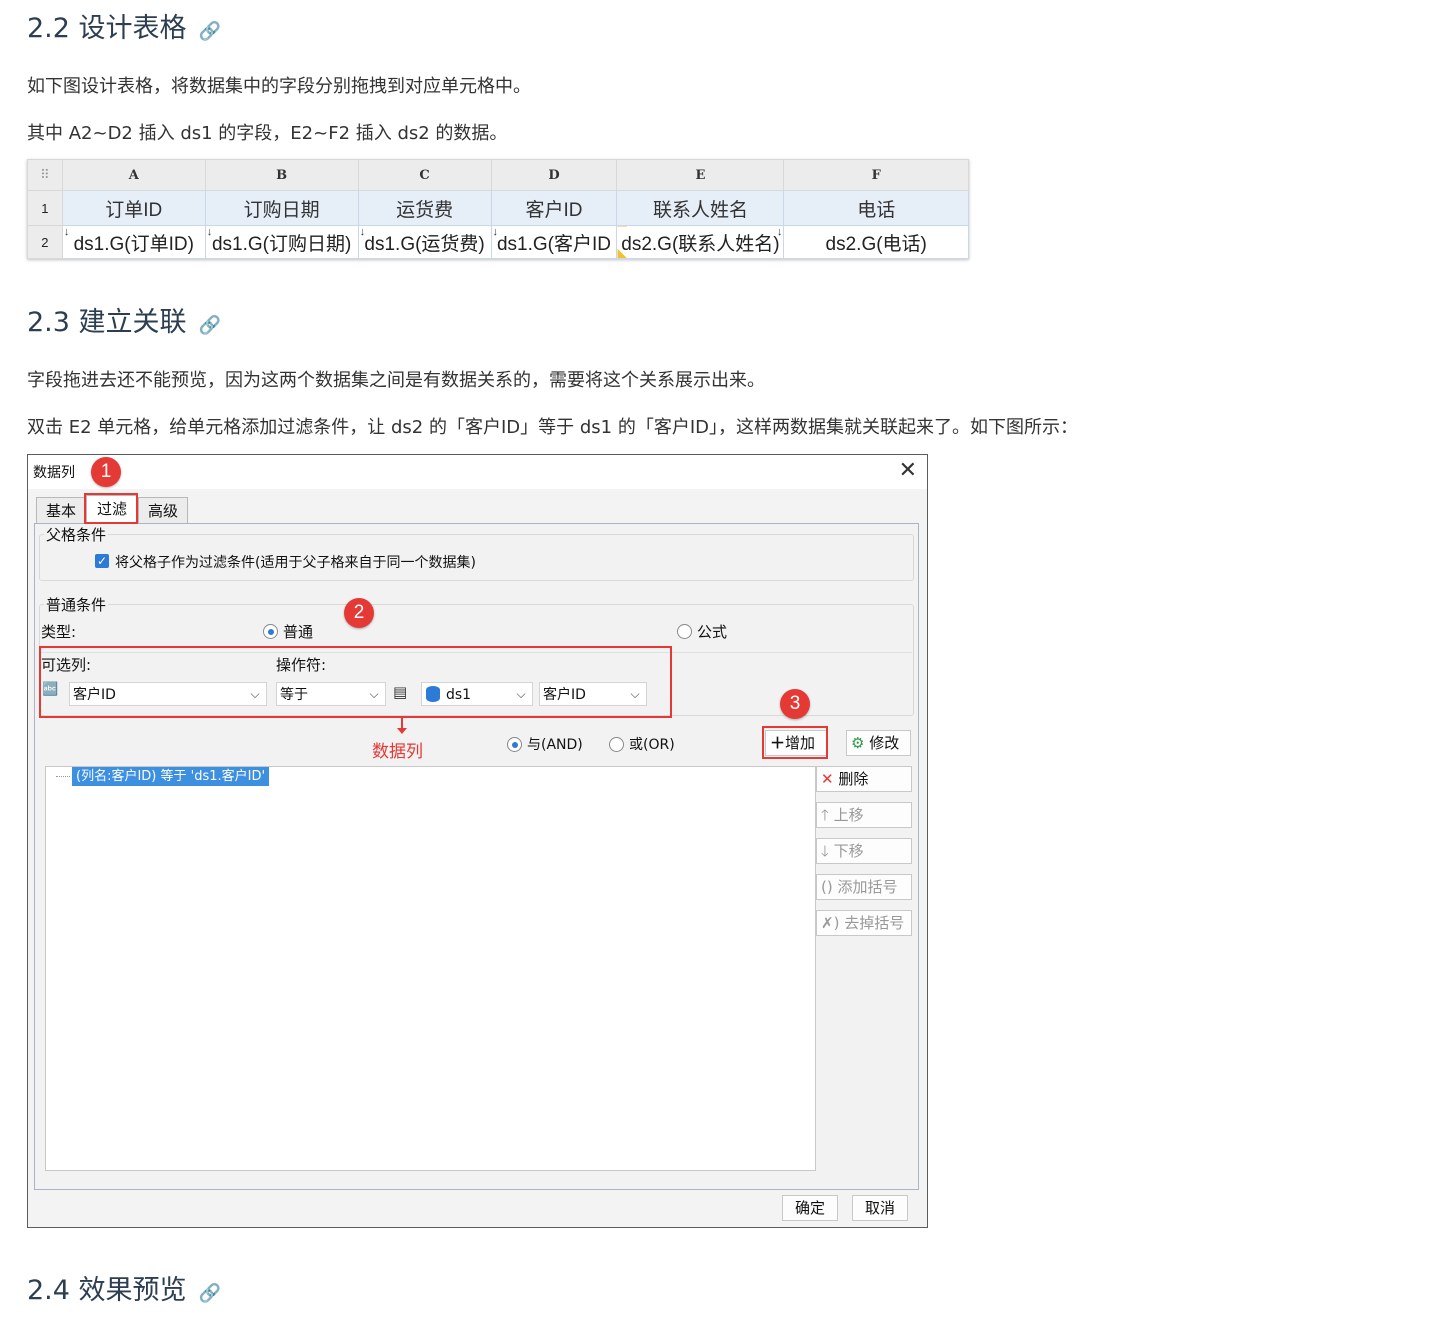 Image resolution: width=1443 pixels, height=1317 pixels. What do you see at coordinates (684, 631) in the screenshot?
I see `type-formula-radio` at bounding box center [684, 631].